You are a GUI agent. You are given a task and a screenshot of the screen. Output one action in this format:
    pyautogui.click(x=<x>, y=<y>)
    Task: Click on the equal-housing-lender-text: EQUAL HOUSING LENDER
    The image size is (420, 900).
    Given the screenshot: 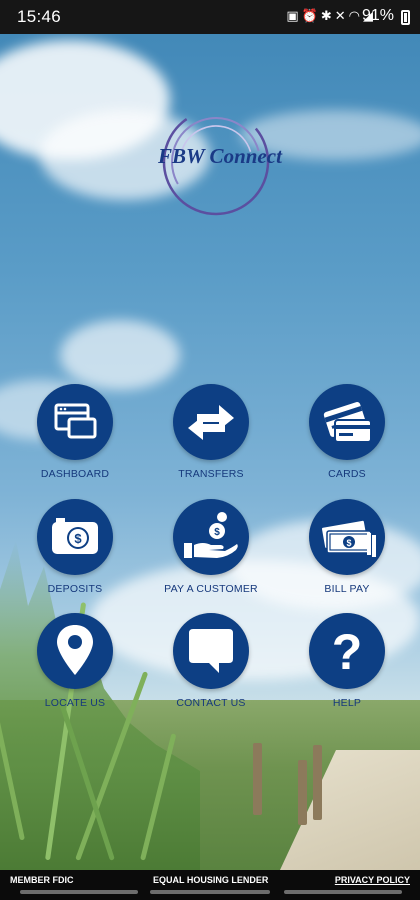 What is the action you would take?
    pyautogui.click(x=211, y=880)
    